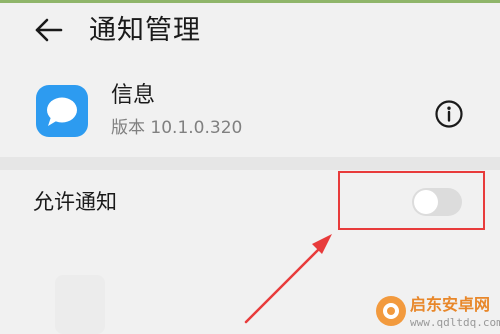  What do you see at coordinates (391, 311) in the screenshot?
I see `watermark-logo-icon` at bounding box center [391, 311].